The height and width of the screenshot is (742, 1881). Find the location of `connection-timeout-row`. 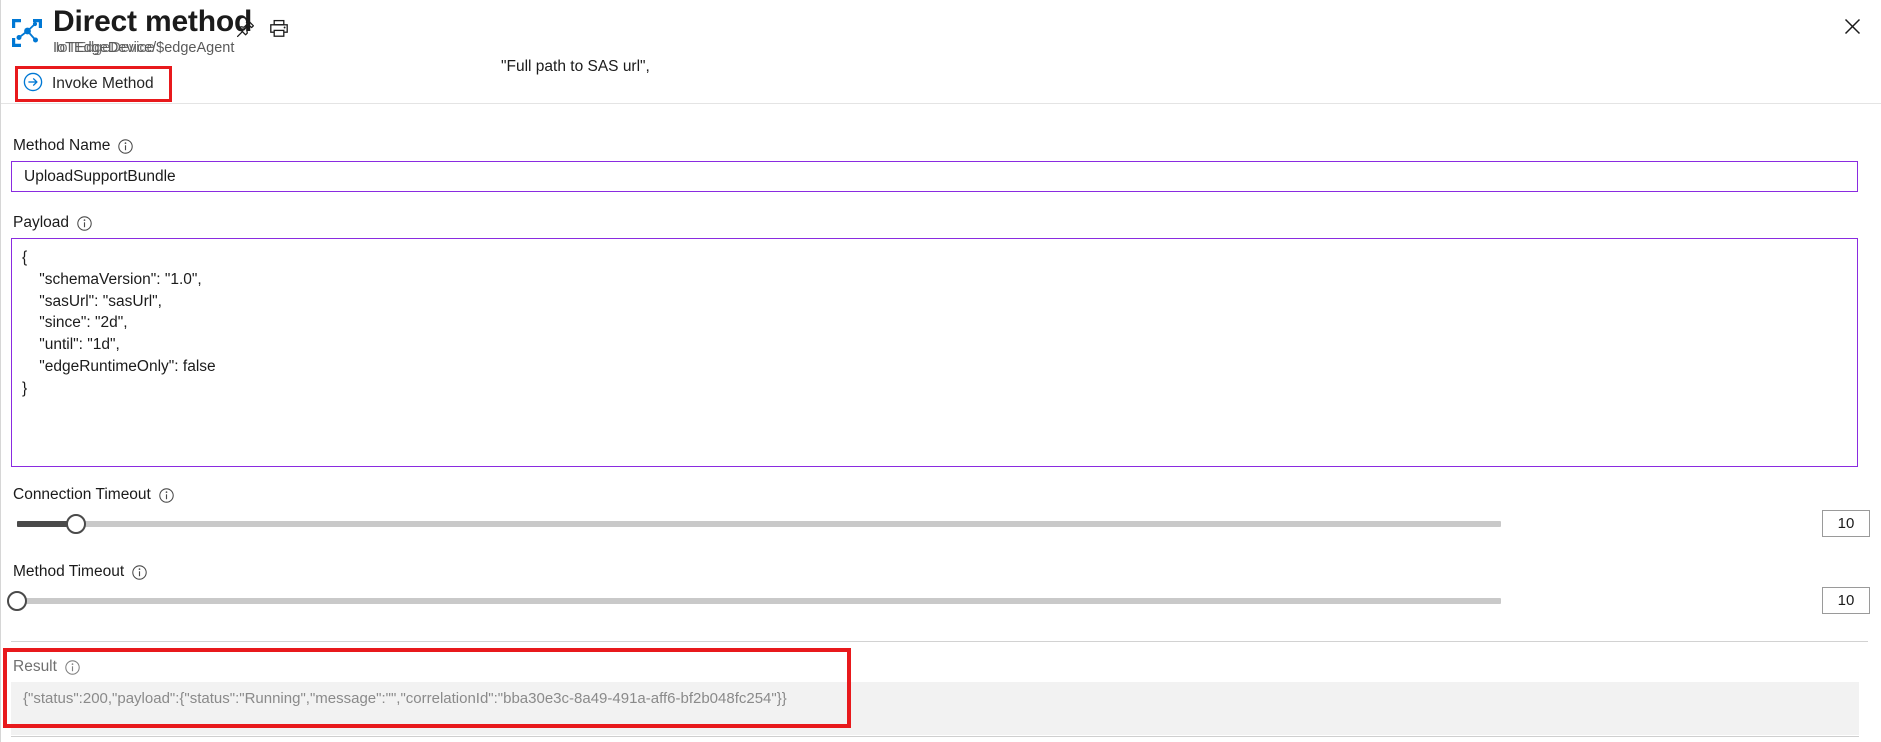

connection-timeout-row is located at coordinates (943, 525).